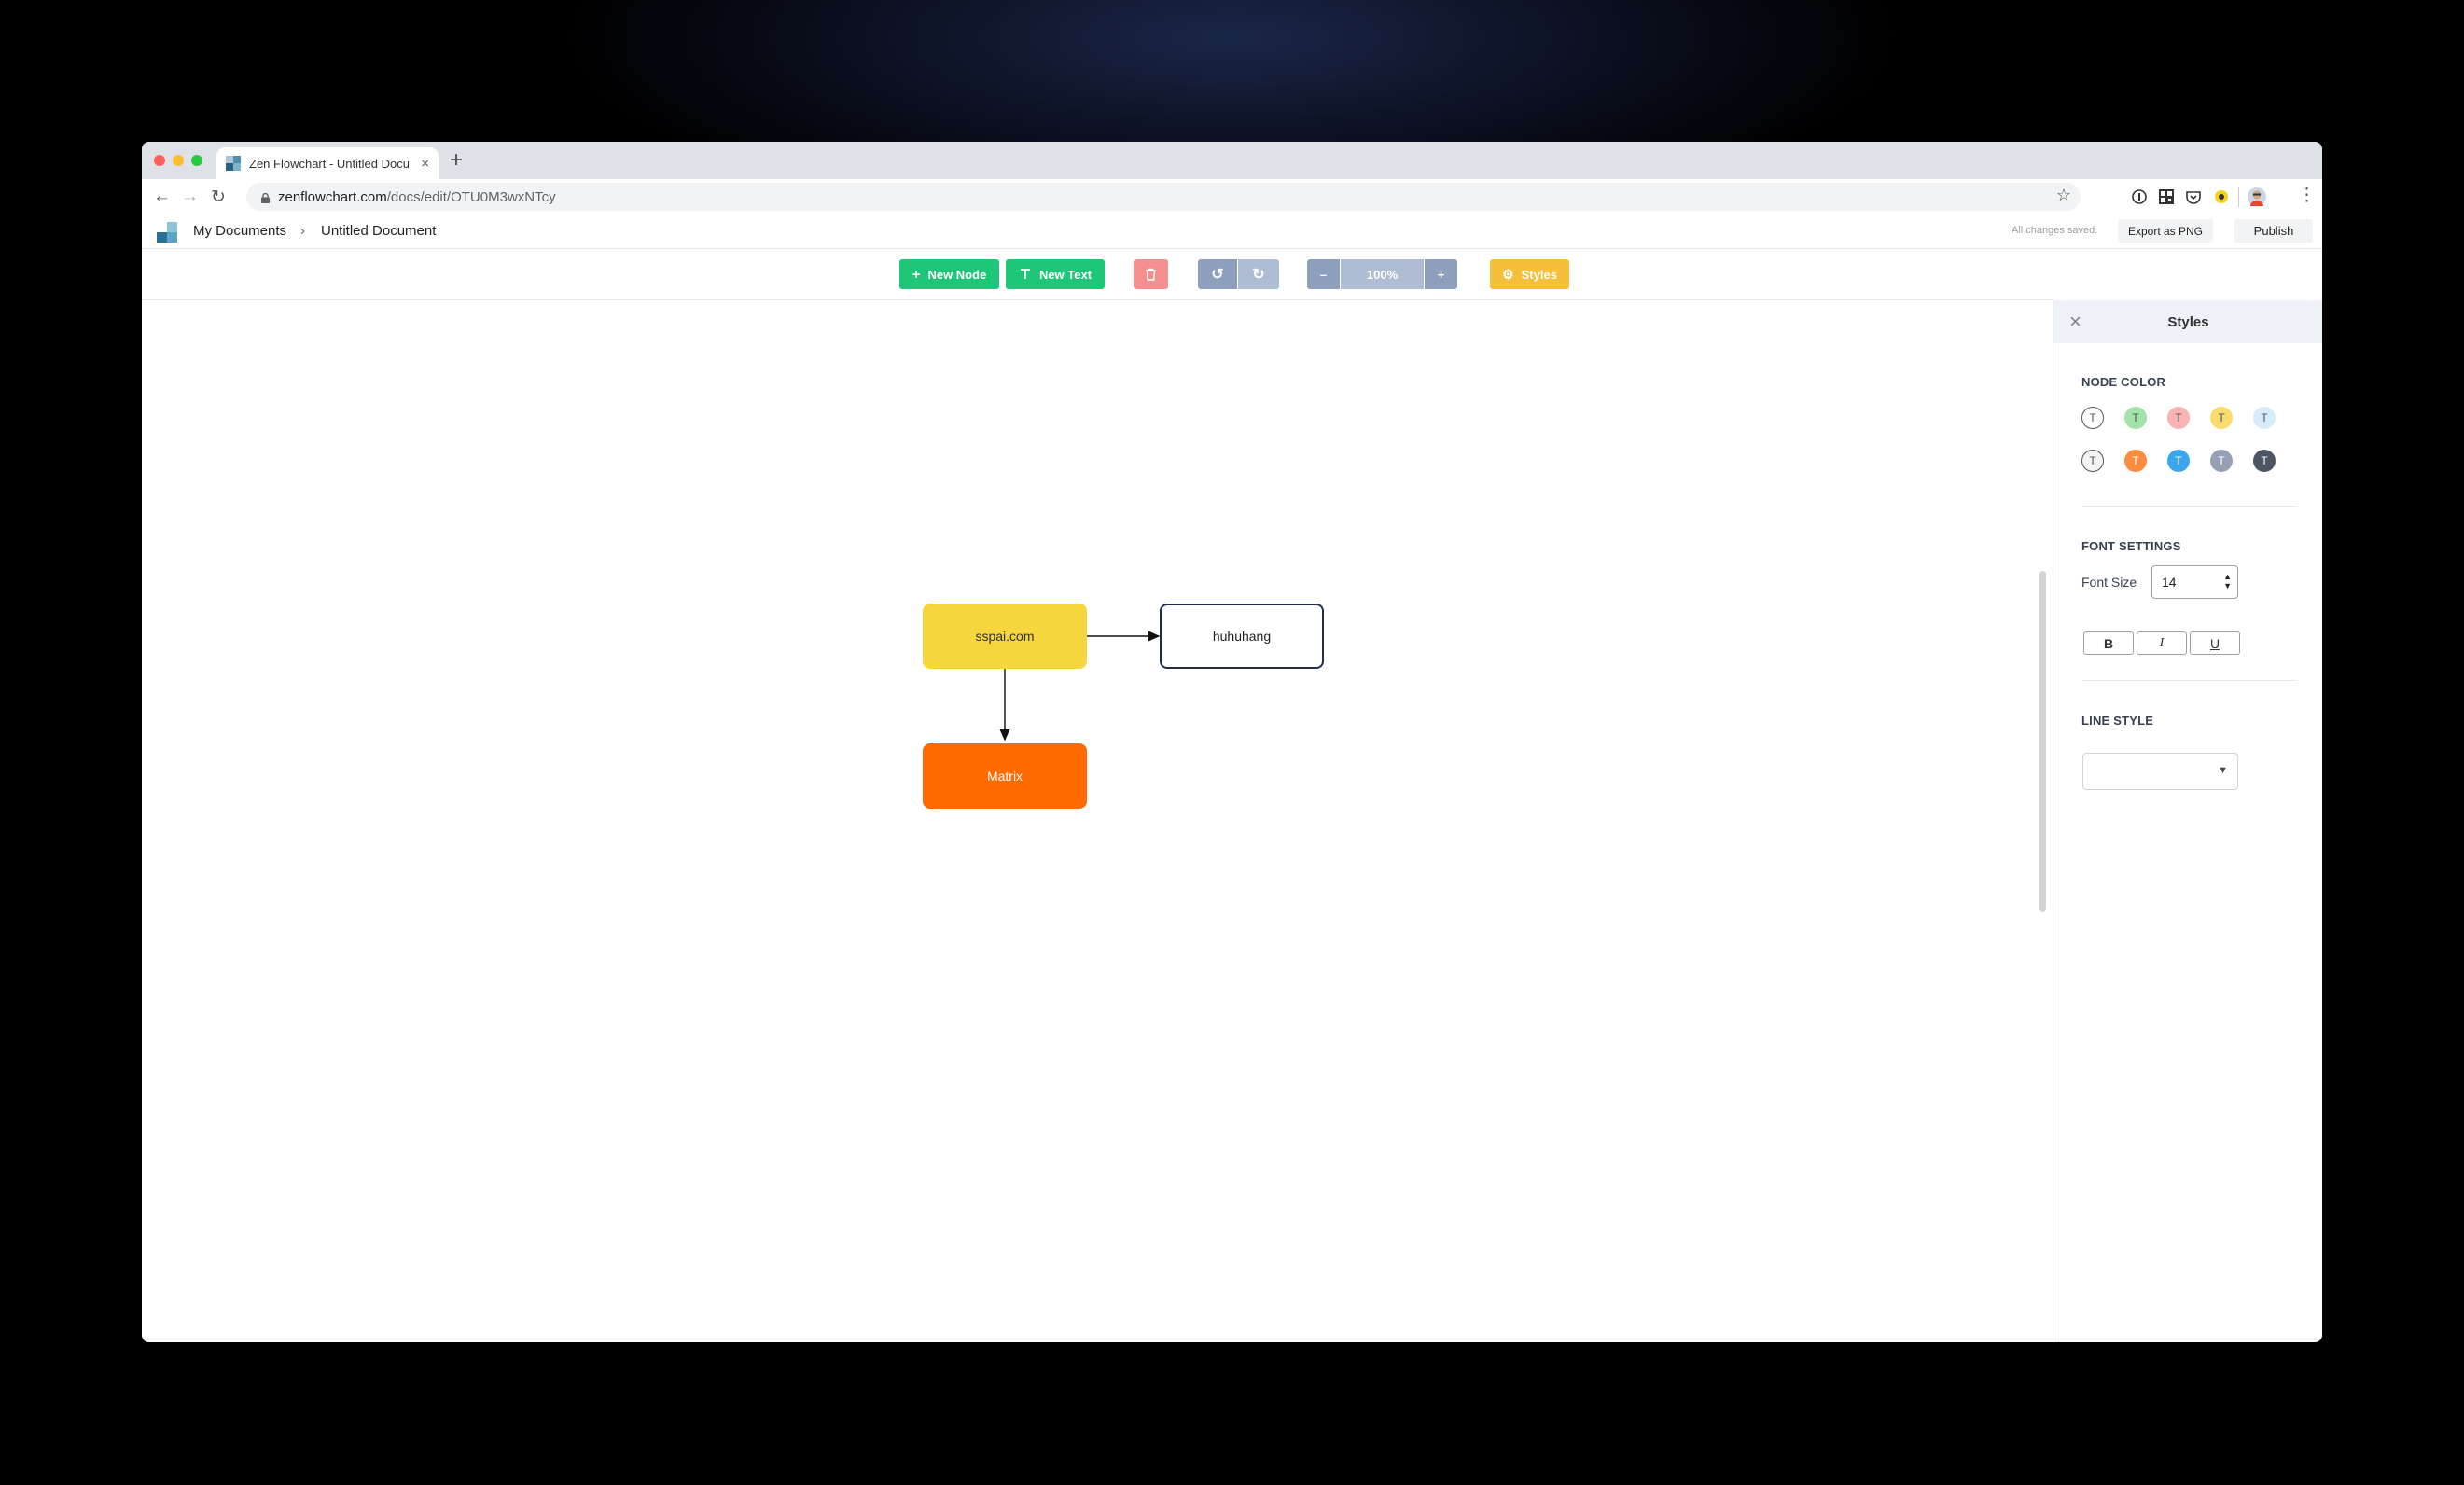 The height and width of the screenshot is (1485, 2464). Describe the element at coordinates (2307, 196) in the screenshot. I see `browser-menu-icon: ⋮` at that location.